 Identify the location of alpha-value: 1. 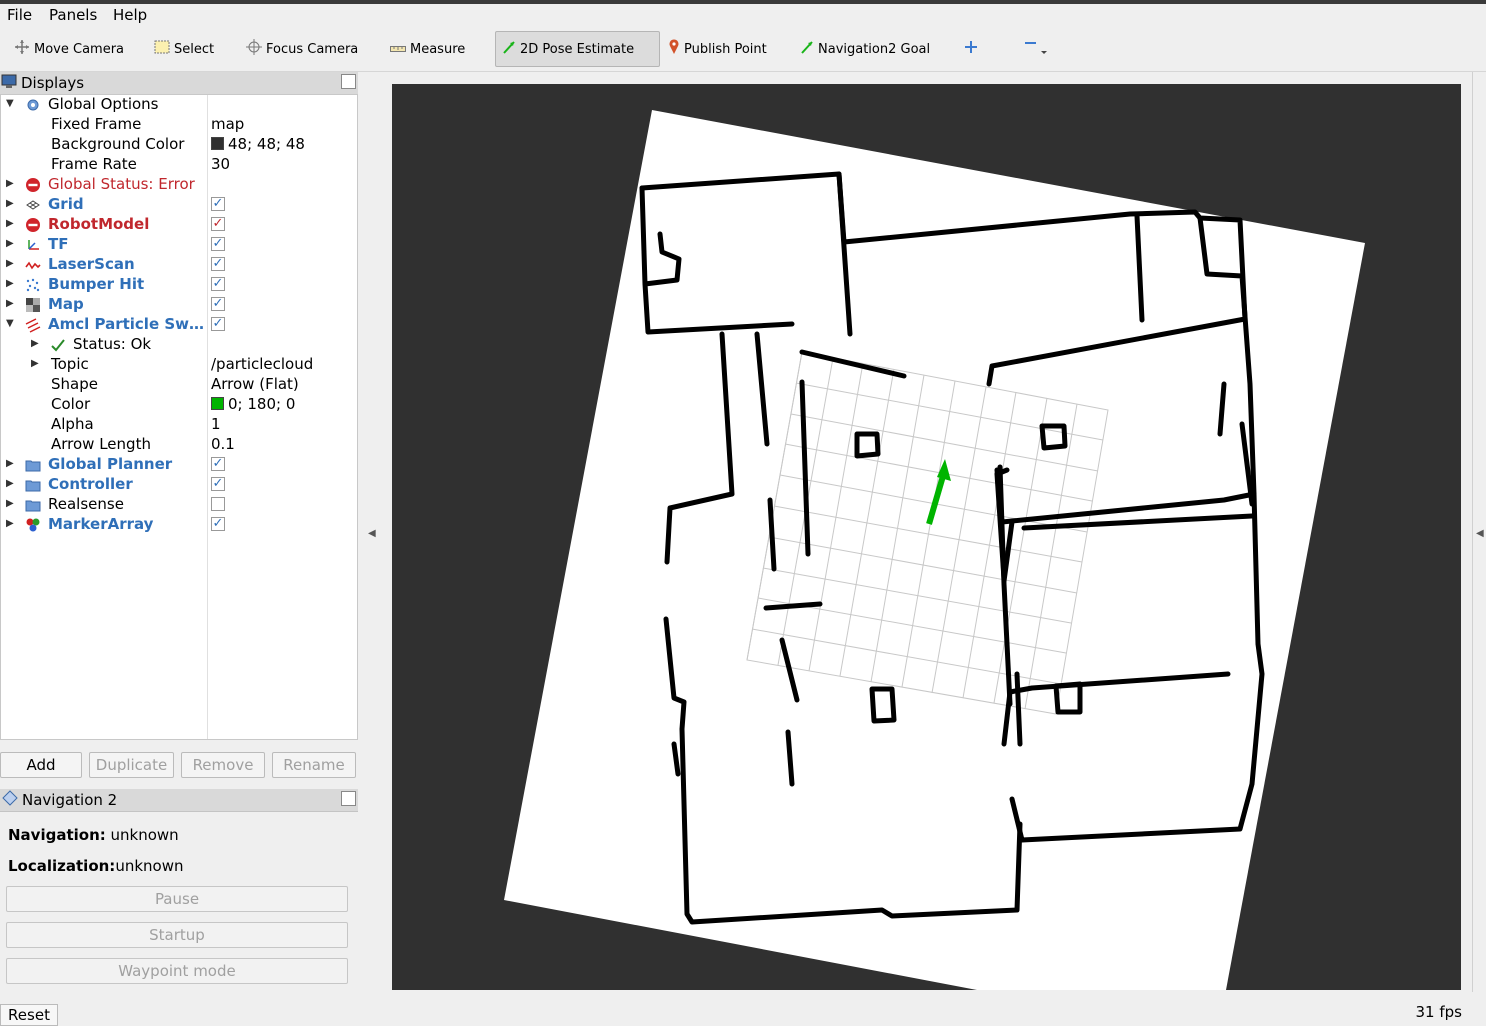
(216, 424).